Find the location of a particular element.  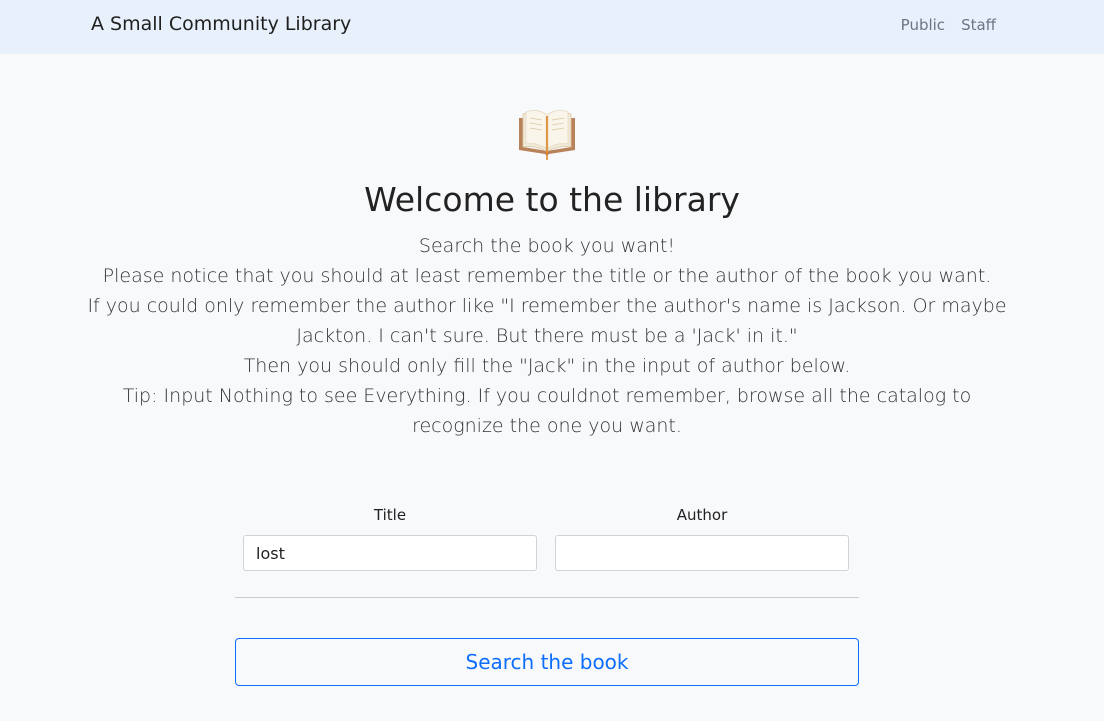

nav-link-public: Public is located at coordinates (923, 25).